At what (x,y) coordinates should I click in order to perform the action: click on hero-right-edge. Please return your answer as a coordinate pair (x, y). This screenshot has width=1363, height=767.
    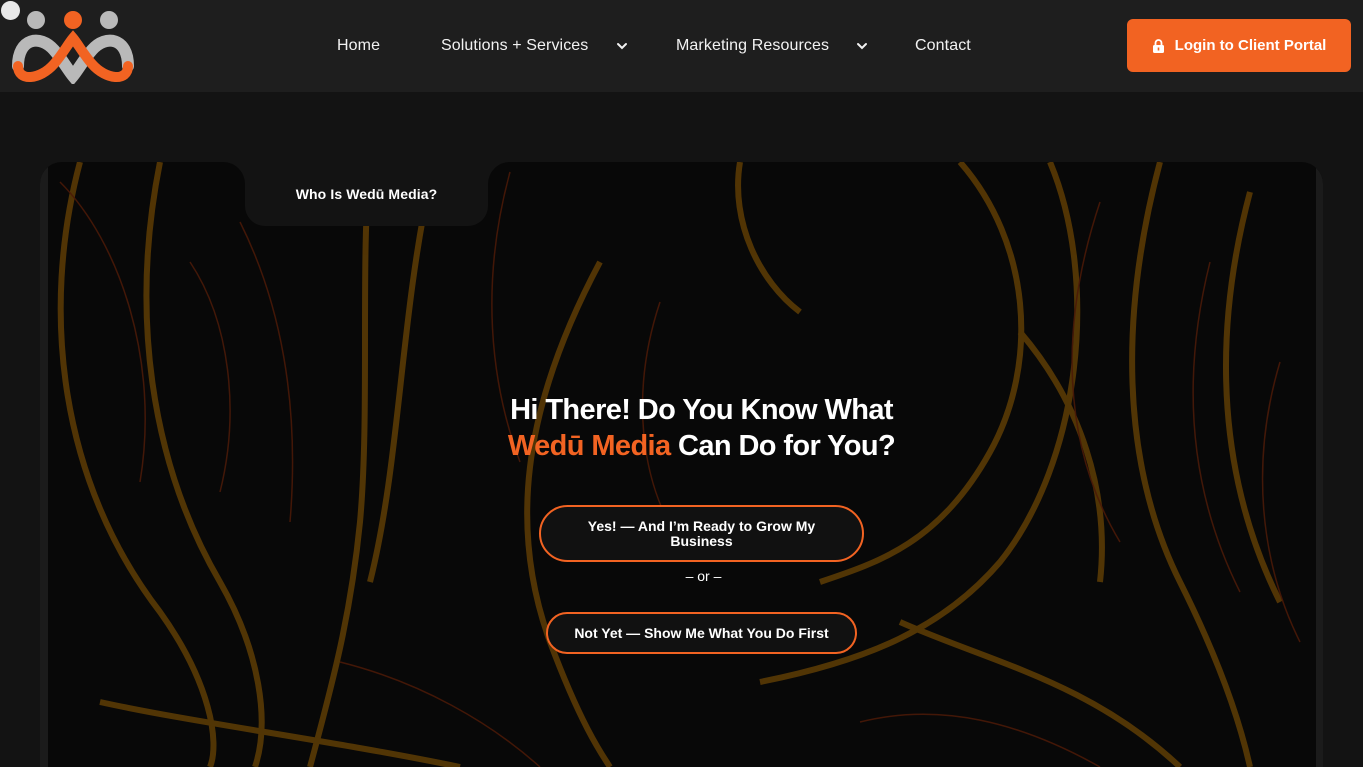
    Looking at the image, I should click on (1319, 464).